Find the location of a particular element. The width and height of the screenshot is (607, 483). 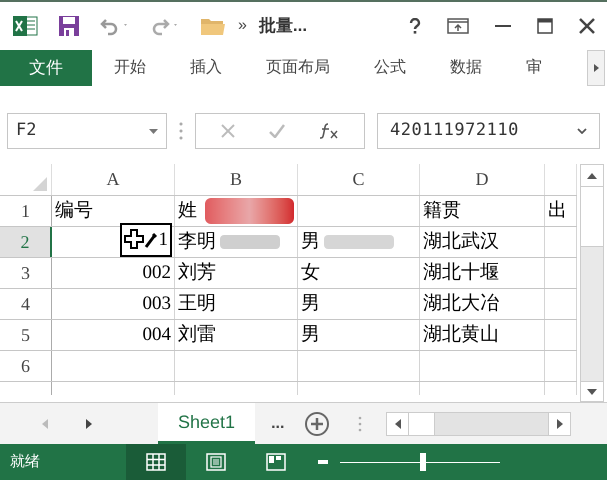

ribbon-tab: 开始 is located at coordinates (130, 68).